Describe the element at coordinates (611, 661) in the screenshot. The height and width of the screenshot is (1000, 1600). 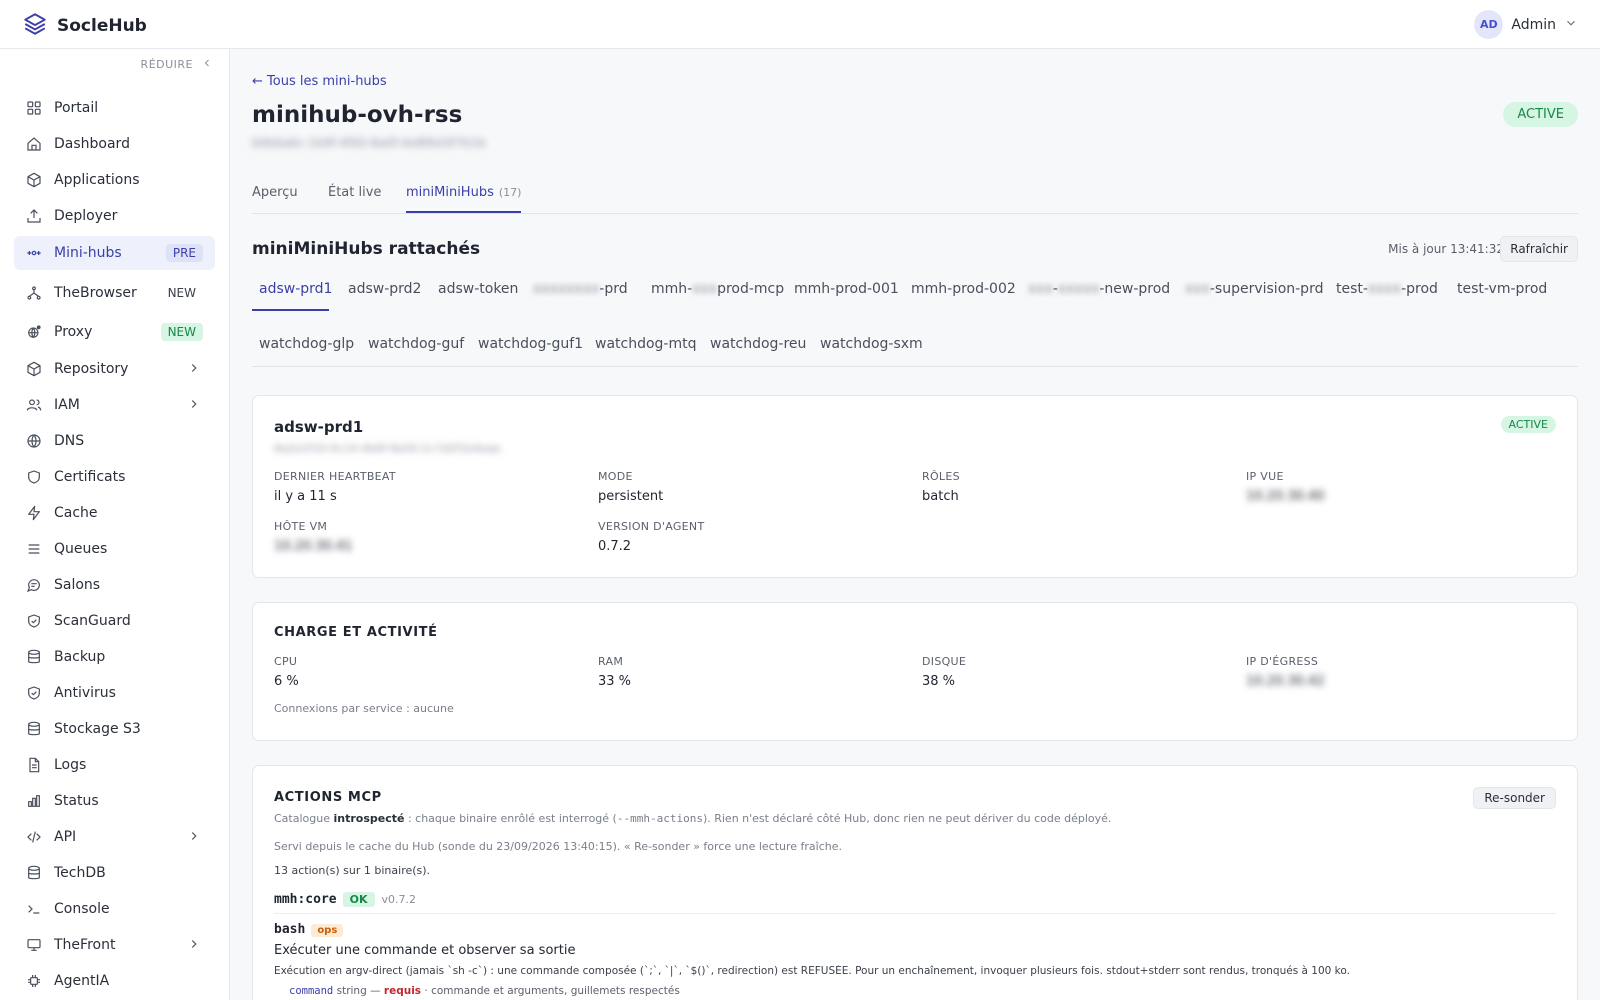
I see `field-label: RAM` at that location.